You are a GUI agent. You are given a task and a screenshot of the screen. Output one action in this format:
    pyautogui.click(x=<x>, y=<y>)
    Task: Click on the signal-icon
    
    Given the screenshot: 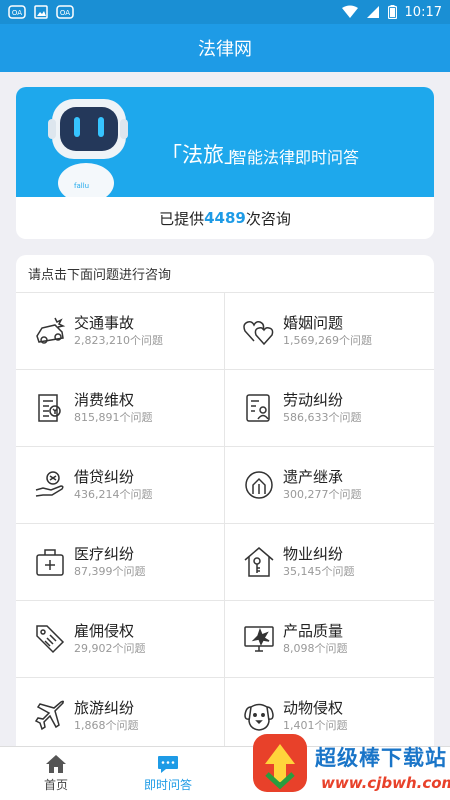 What is the action you would take?
    pyautogui.click(x=373, y=12)
    